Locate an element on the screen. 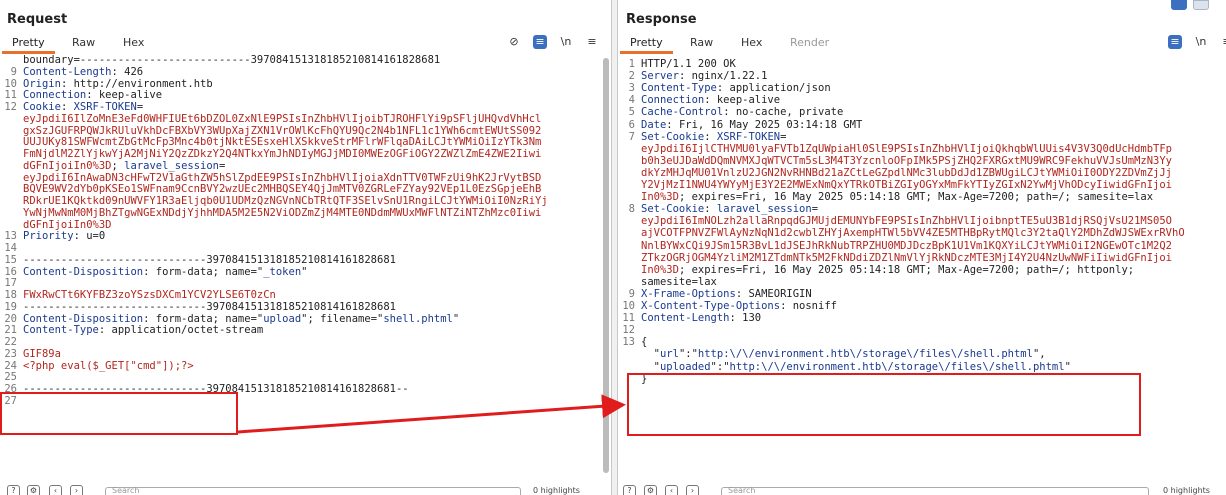 The height and width of the screenshot is (495, 1226). code-line: dGFnIjoiIn0%3D is located at coordinates (305, 225).